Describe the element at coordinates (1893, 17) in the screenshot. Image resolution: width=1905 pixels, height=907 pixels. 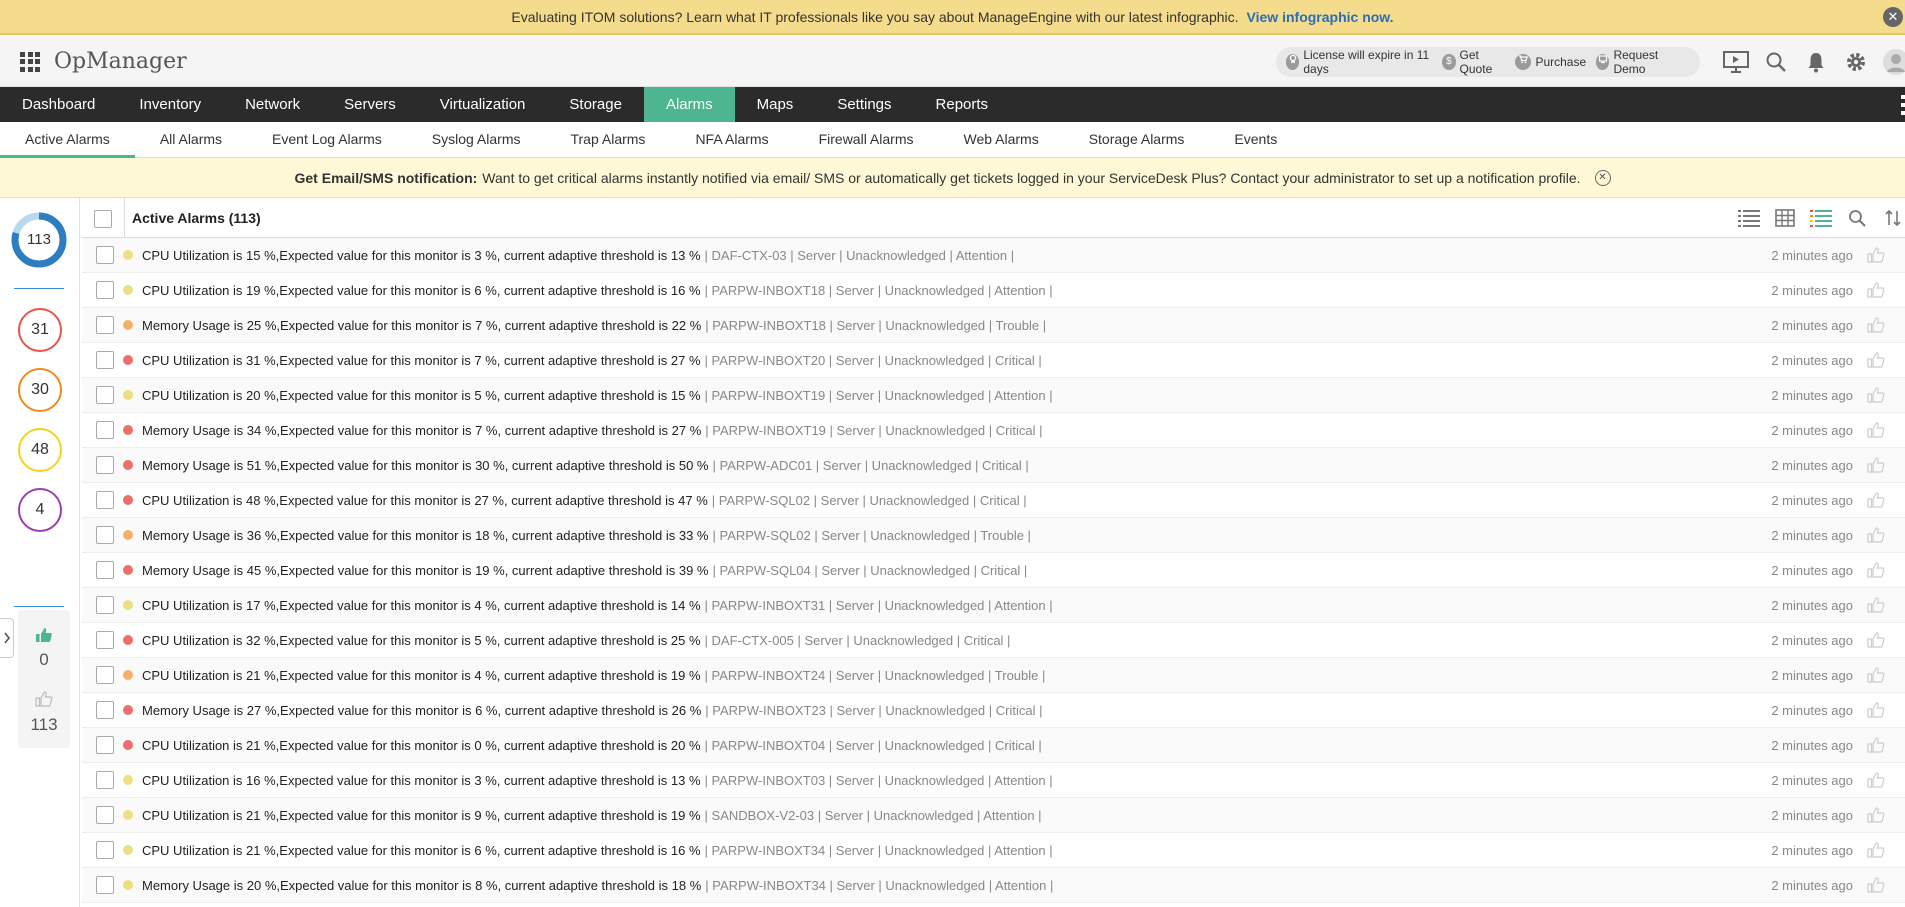
I see `promo-close-icon: ✕` at that location.